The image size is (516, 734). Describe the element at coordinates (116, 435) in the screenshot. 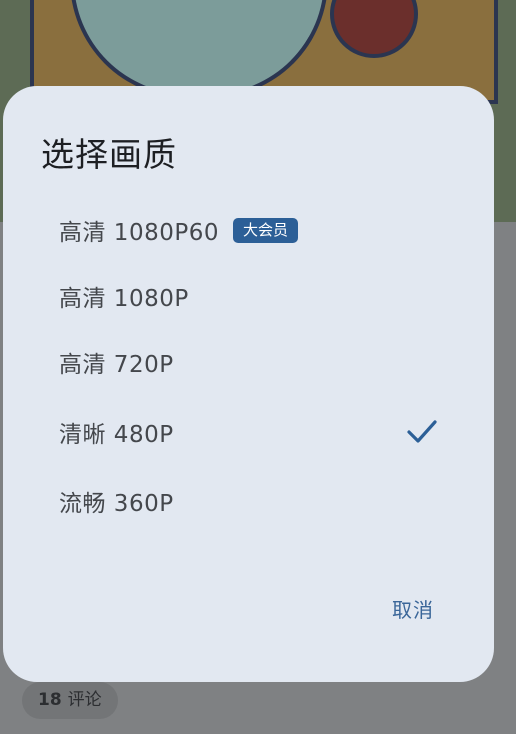

I see `quality-option-label: 清晰 480P` at that location.